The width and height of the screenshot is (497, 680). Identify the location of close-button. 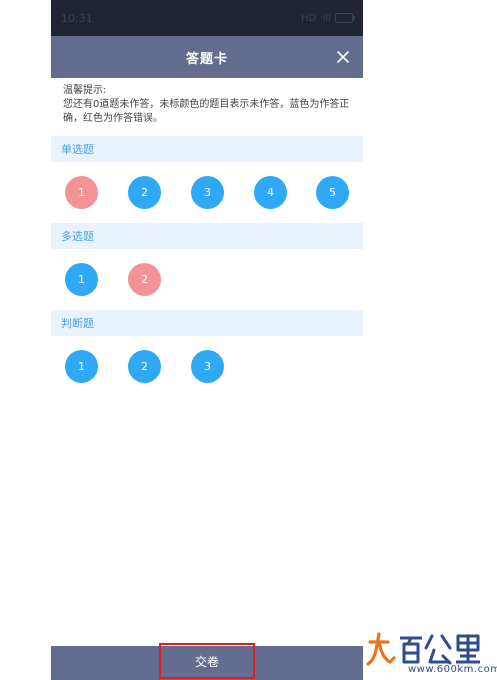
(343, 57).